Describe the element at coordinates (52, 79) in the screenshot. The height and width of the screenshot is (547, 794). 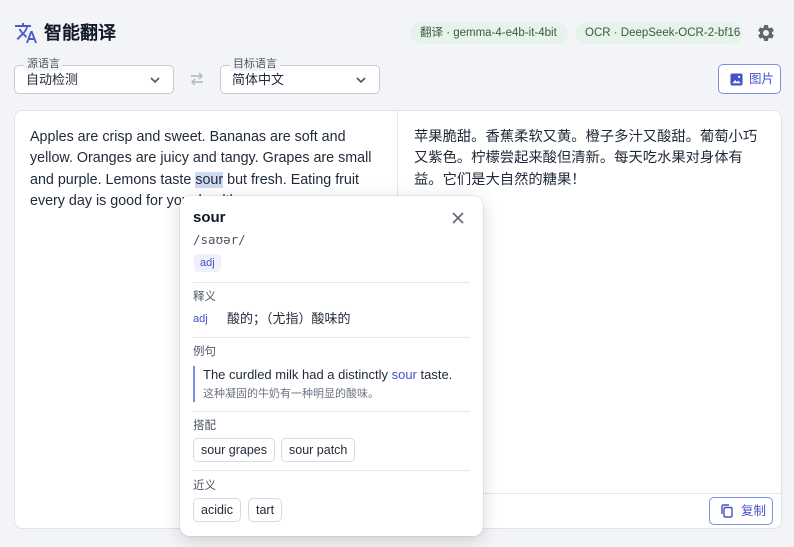
I see `source-language-value: 自动检测` at that location.